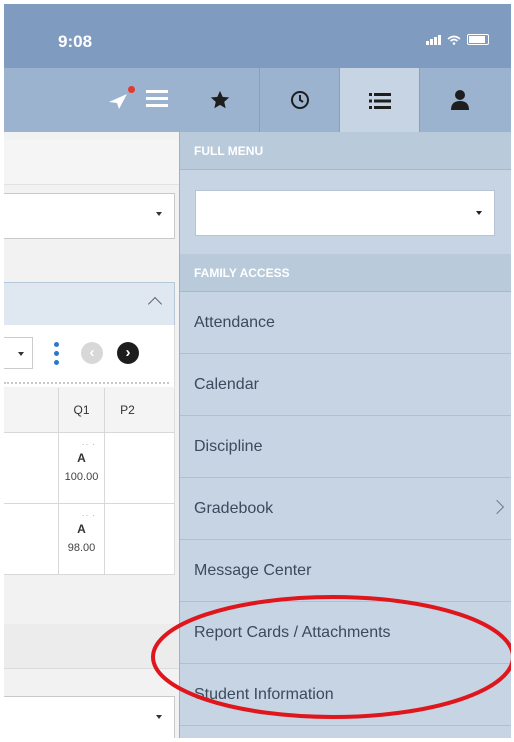 The image size is (514, 742). Describe the element at coordinates (345, 695) in the screenshot. I see `menu-item-student-information: Student Information` at that location.